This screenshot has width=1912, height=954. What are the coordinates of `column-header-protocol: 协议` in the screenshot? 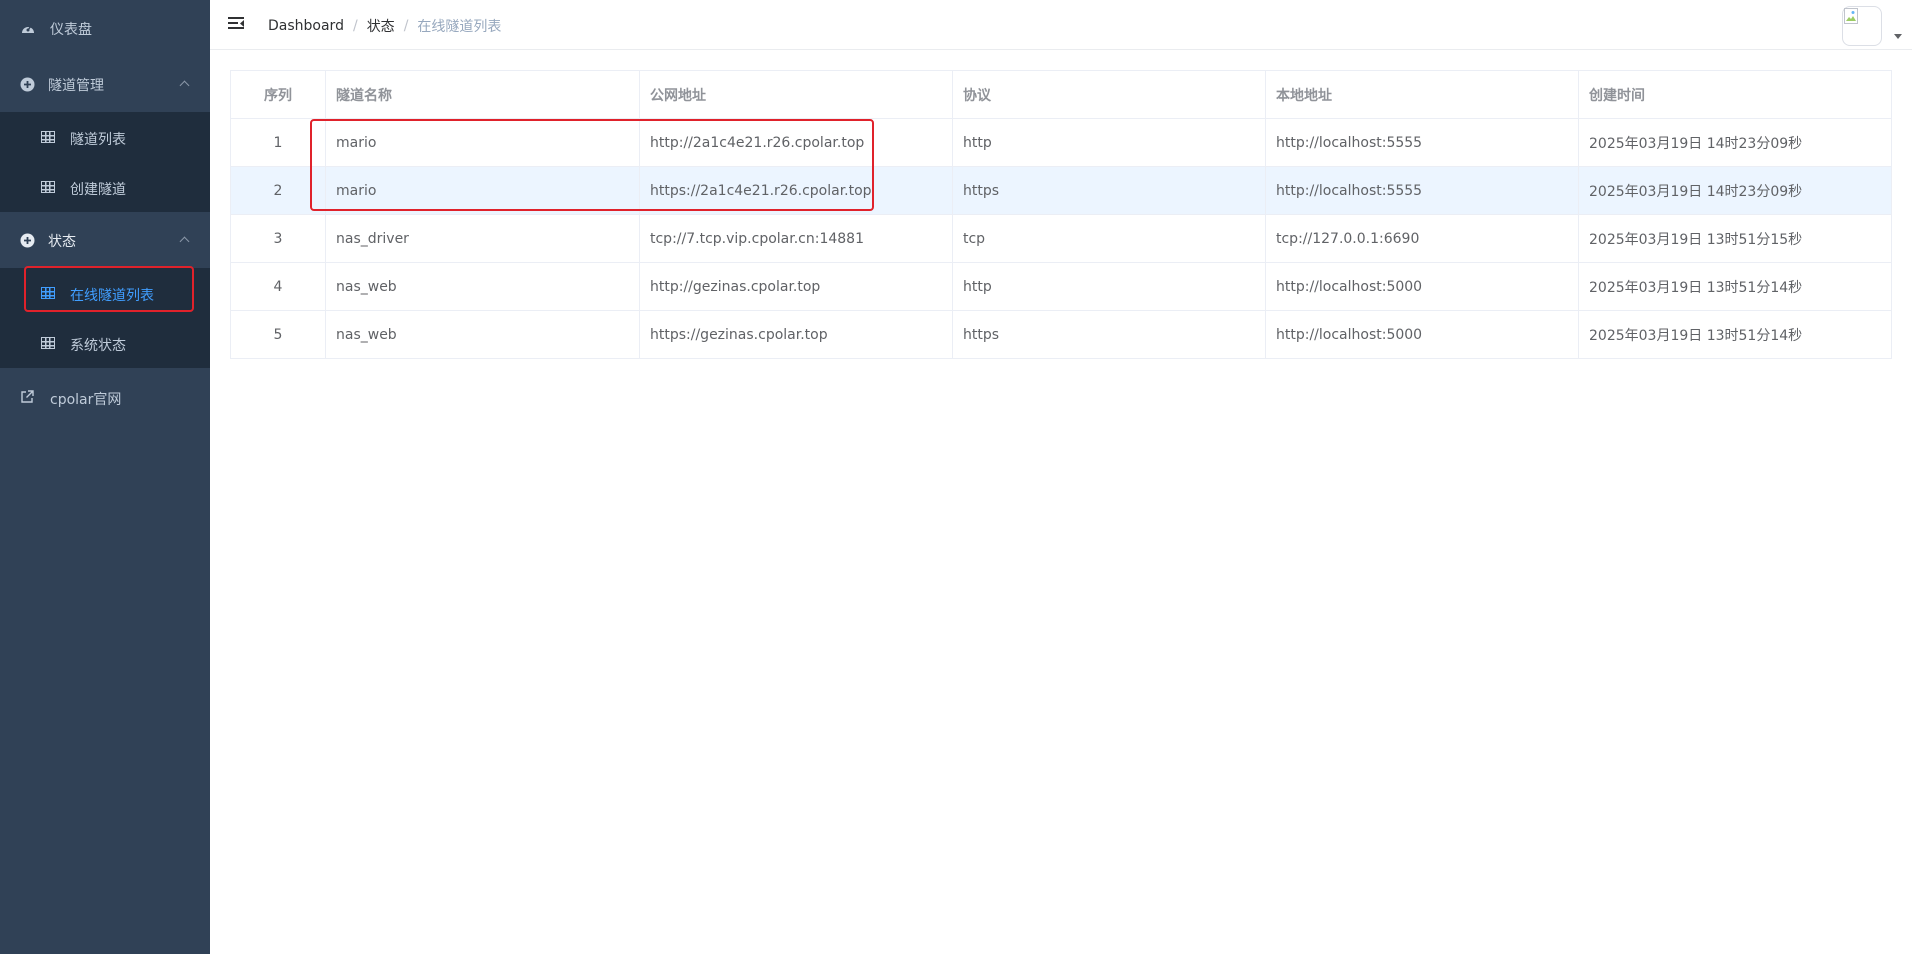 It's located at (1109, 94).